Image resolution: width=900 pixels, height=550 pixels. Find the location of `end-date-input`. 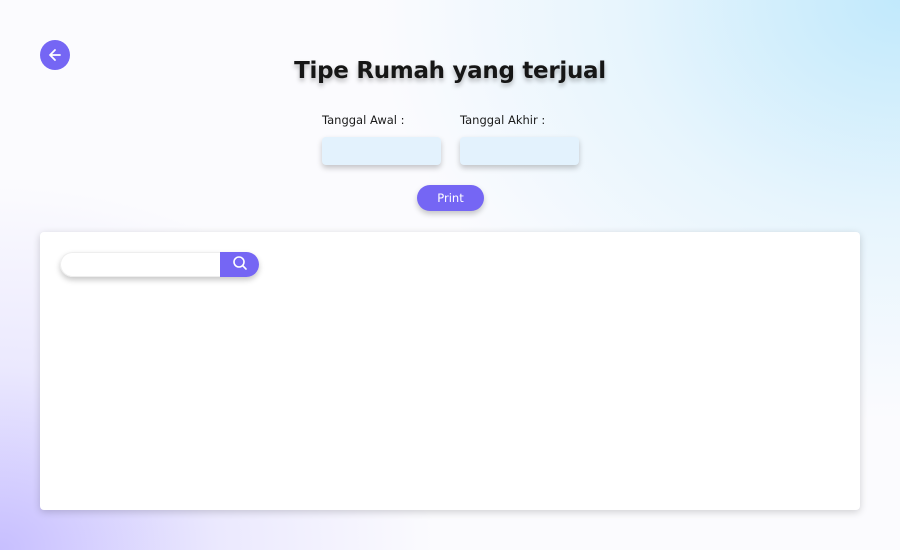

end-date-input is located at coordinates (519, 151).